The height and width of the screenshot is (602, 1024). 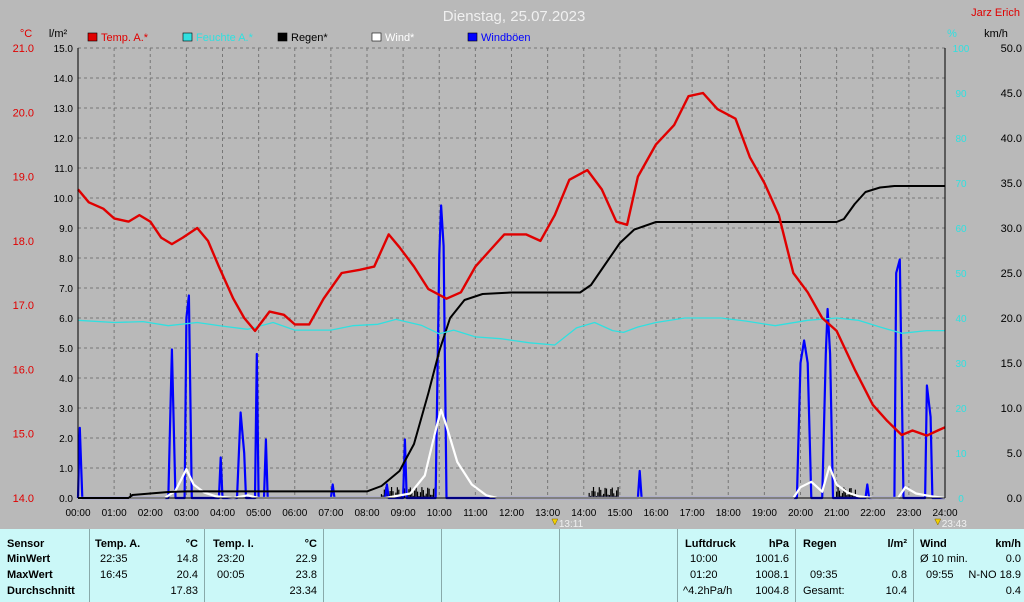 I want to click on temp-tick-label: 14.0, so click(x=23, y=499).